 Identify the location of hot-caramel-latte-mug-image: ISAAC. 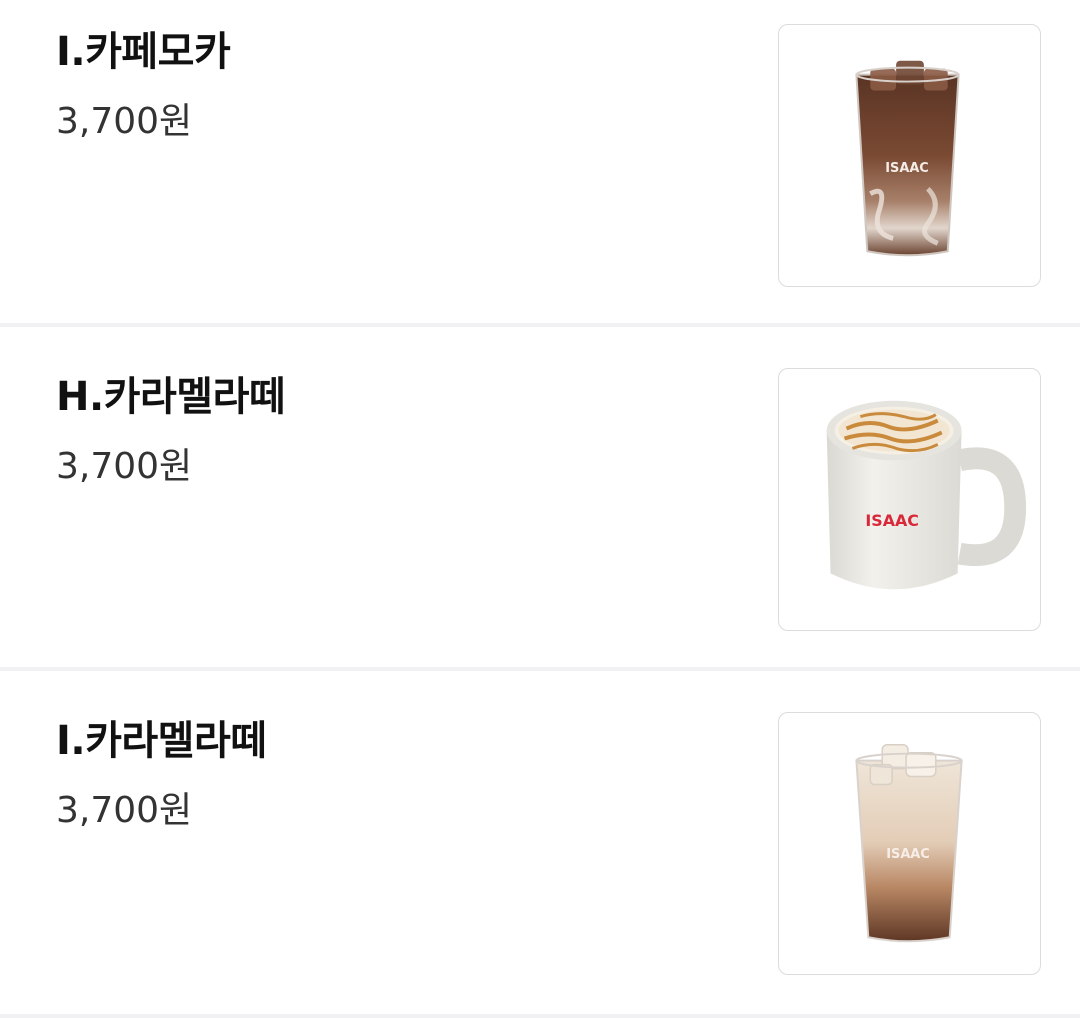
(926, 495).